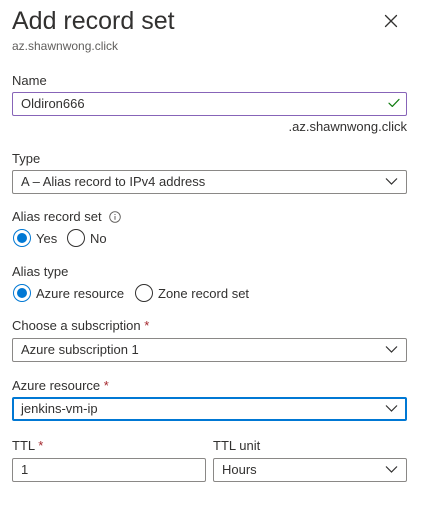 This screenshot has height=512, width=427. I want to click on name-suffix: .az.shawnwong.click, so click(348, 126).